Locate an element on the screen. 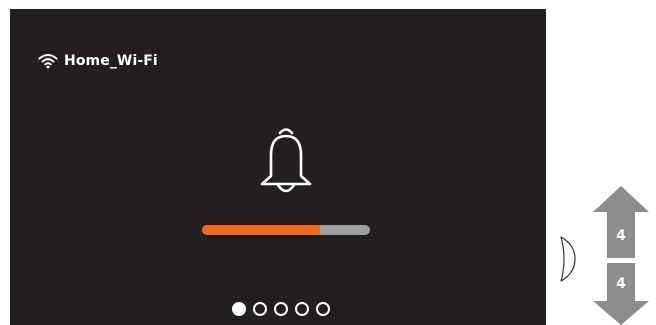  wifi-status: Home_Wi-Fi is located at coordinates (98, 61).